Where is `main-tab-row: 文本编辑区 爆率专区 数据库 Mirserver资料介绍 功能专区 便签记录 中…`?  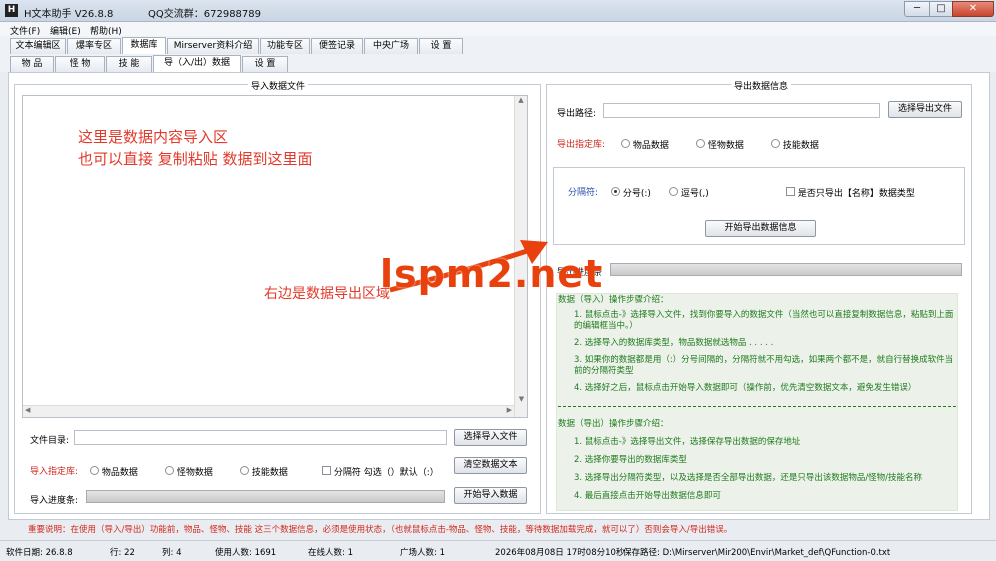
main-tab-row: 文本编辑区 爆率专区 数据库 Mirserver资料介绍 功能专区 便签记录 中… is located at coordinates (498, 45).